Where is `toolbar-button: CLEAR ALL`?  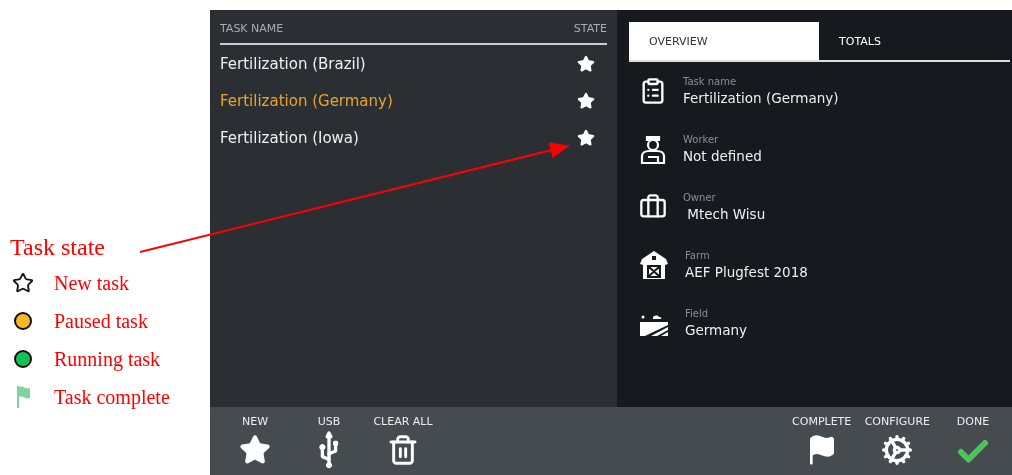
toolbar-button: CLEAR ALL is located at coordinates (403, 441).